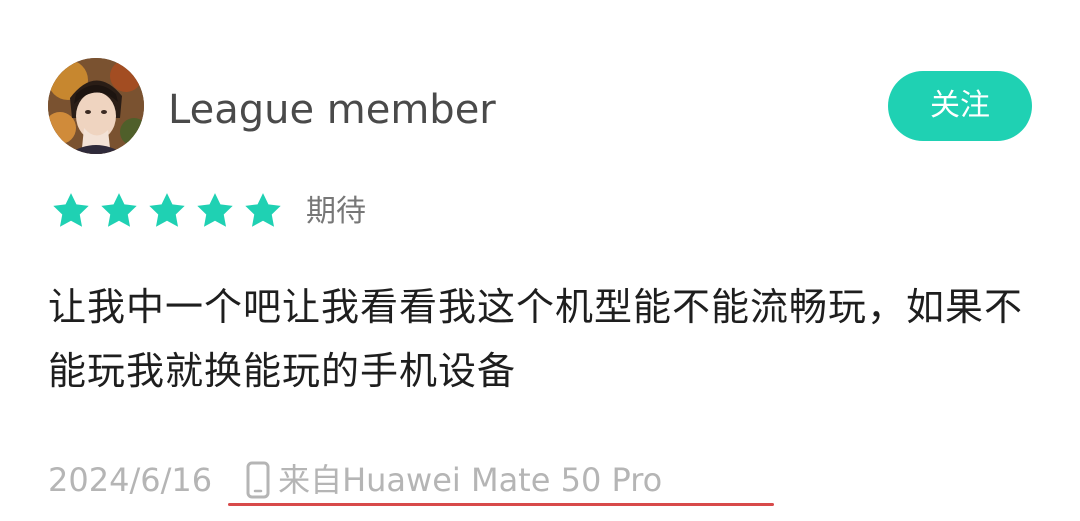  What do you see at coordinates (336, 211) in the screenshot?
I see `rating-label: 期待` at bounding box center [336, 211].